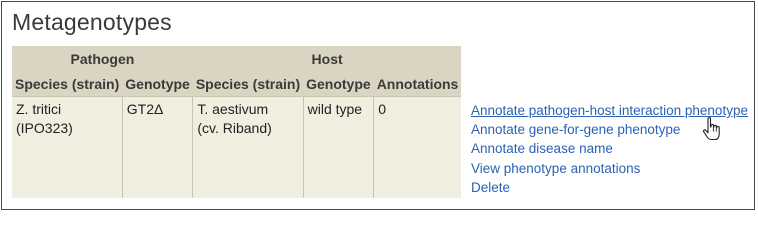 The height and width of the screenshot is (240, 758). Describe the element at coordinates (39, 109) in the screenshot. I see `pathogen-species-name: Z. tritici` at that location.